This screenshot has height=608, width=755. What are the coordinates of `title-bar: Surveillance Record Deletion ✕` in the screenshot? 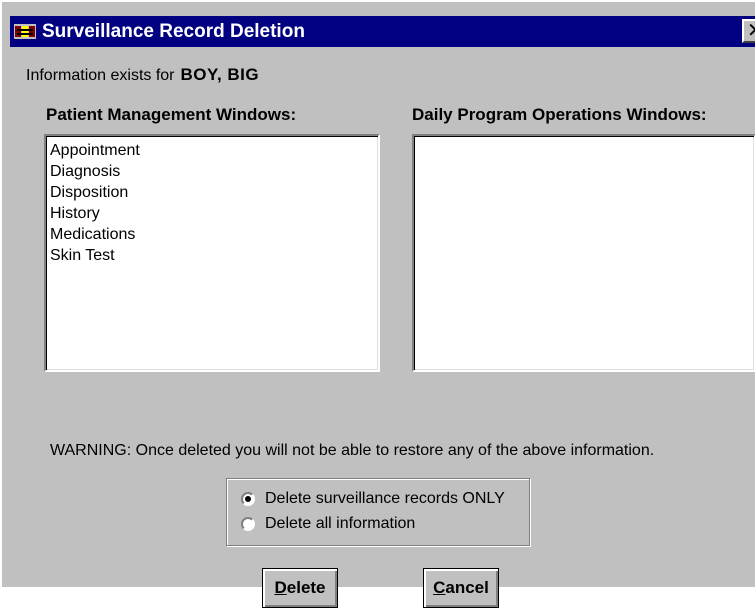 It's located at (382, 31).